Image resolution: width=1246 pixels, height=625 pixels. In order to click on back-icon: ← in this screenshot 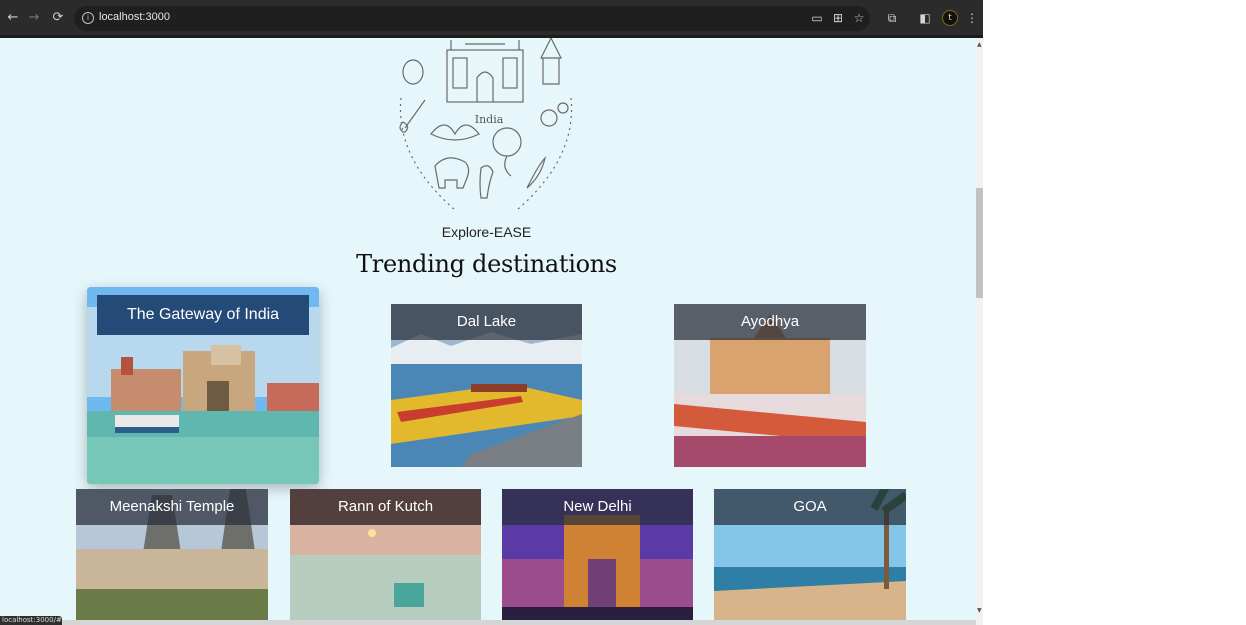, I will do `click(13, 18)`.